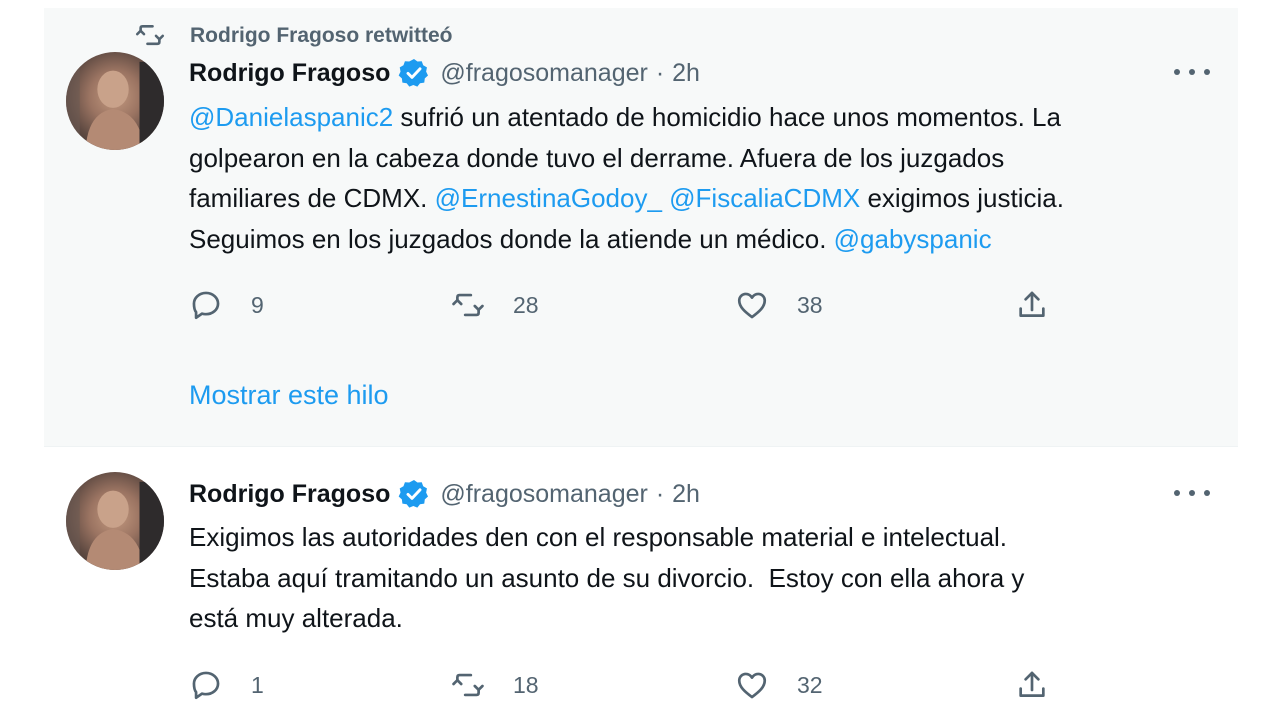 The width and height of the screenshot is (1280, 720). I want to click on mention-link: @ErnestinaGodoy_, so click(548, 198).